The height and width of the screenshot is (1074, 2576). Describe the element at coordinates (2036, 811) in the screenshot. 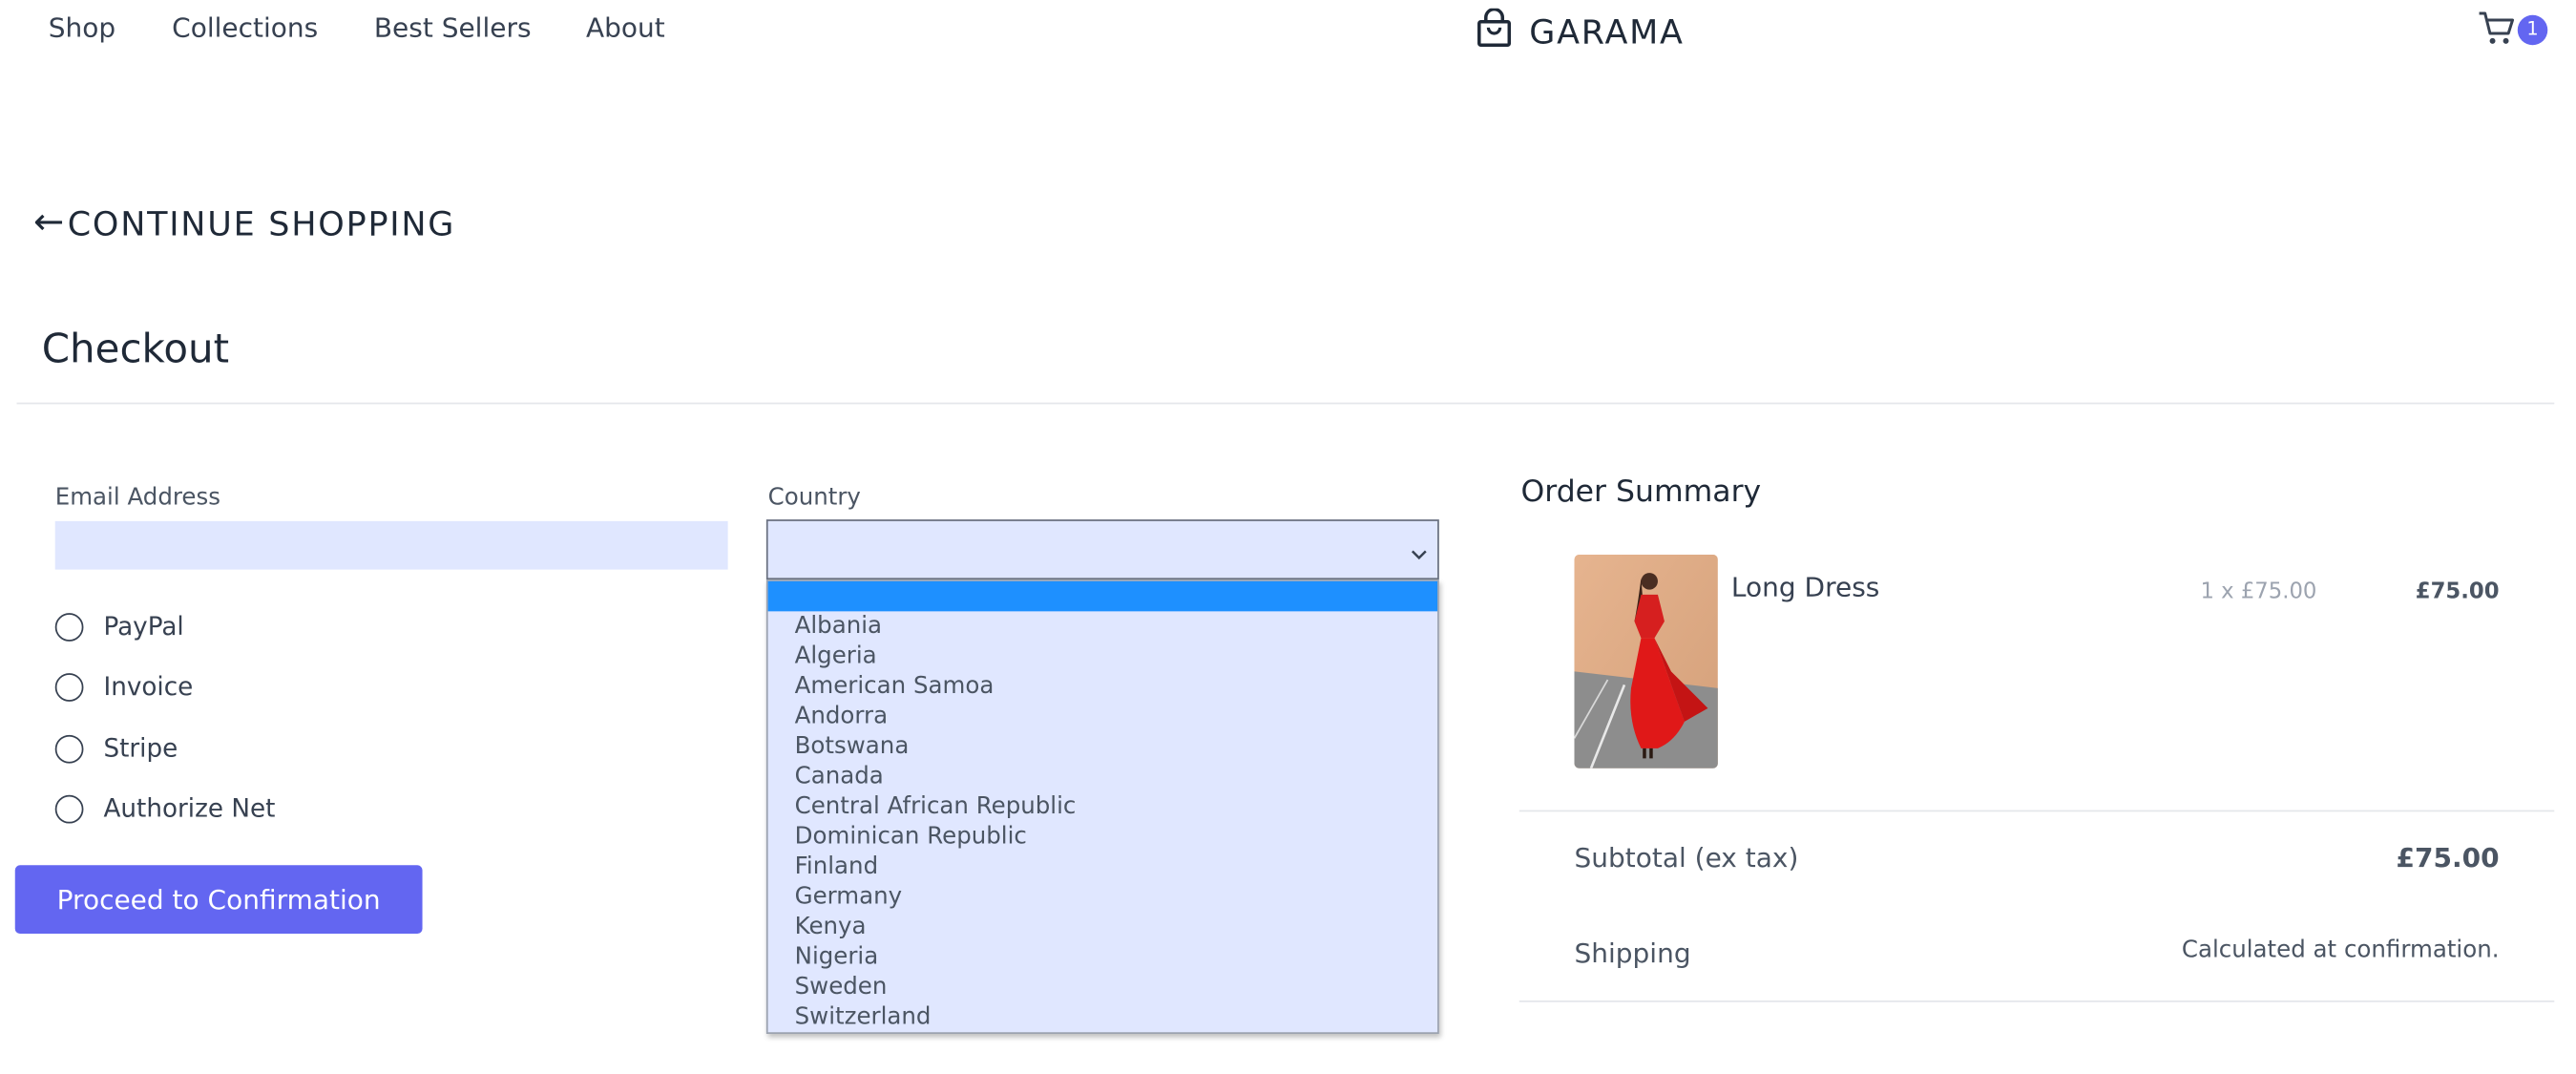

I see `summary-divider-top` at that location.